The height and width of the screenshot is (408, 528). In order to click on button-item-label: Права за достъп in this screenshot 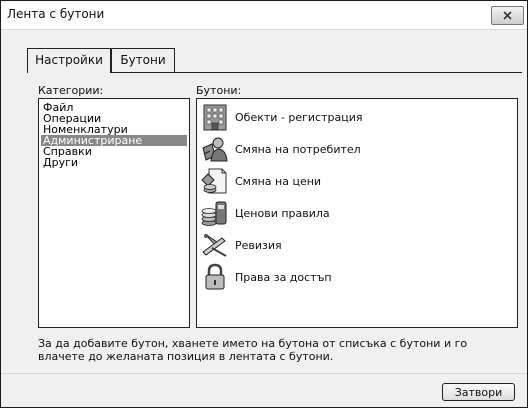, I will do `click(283, 277)`.